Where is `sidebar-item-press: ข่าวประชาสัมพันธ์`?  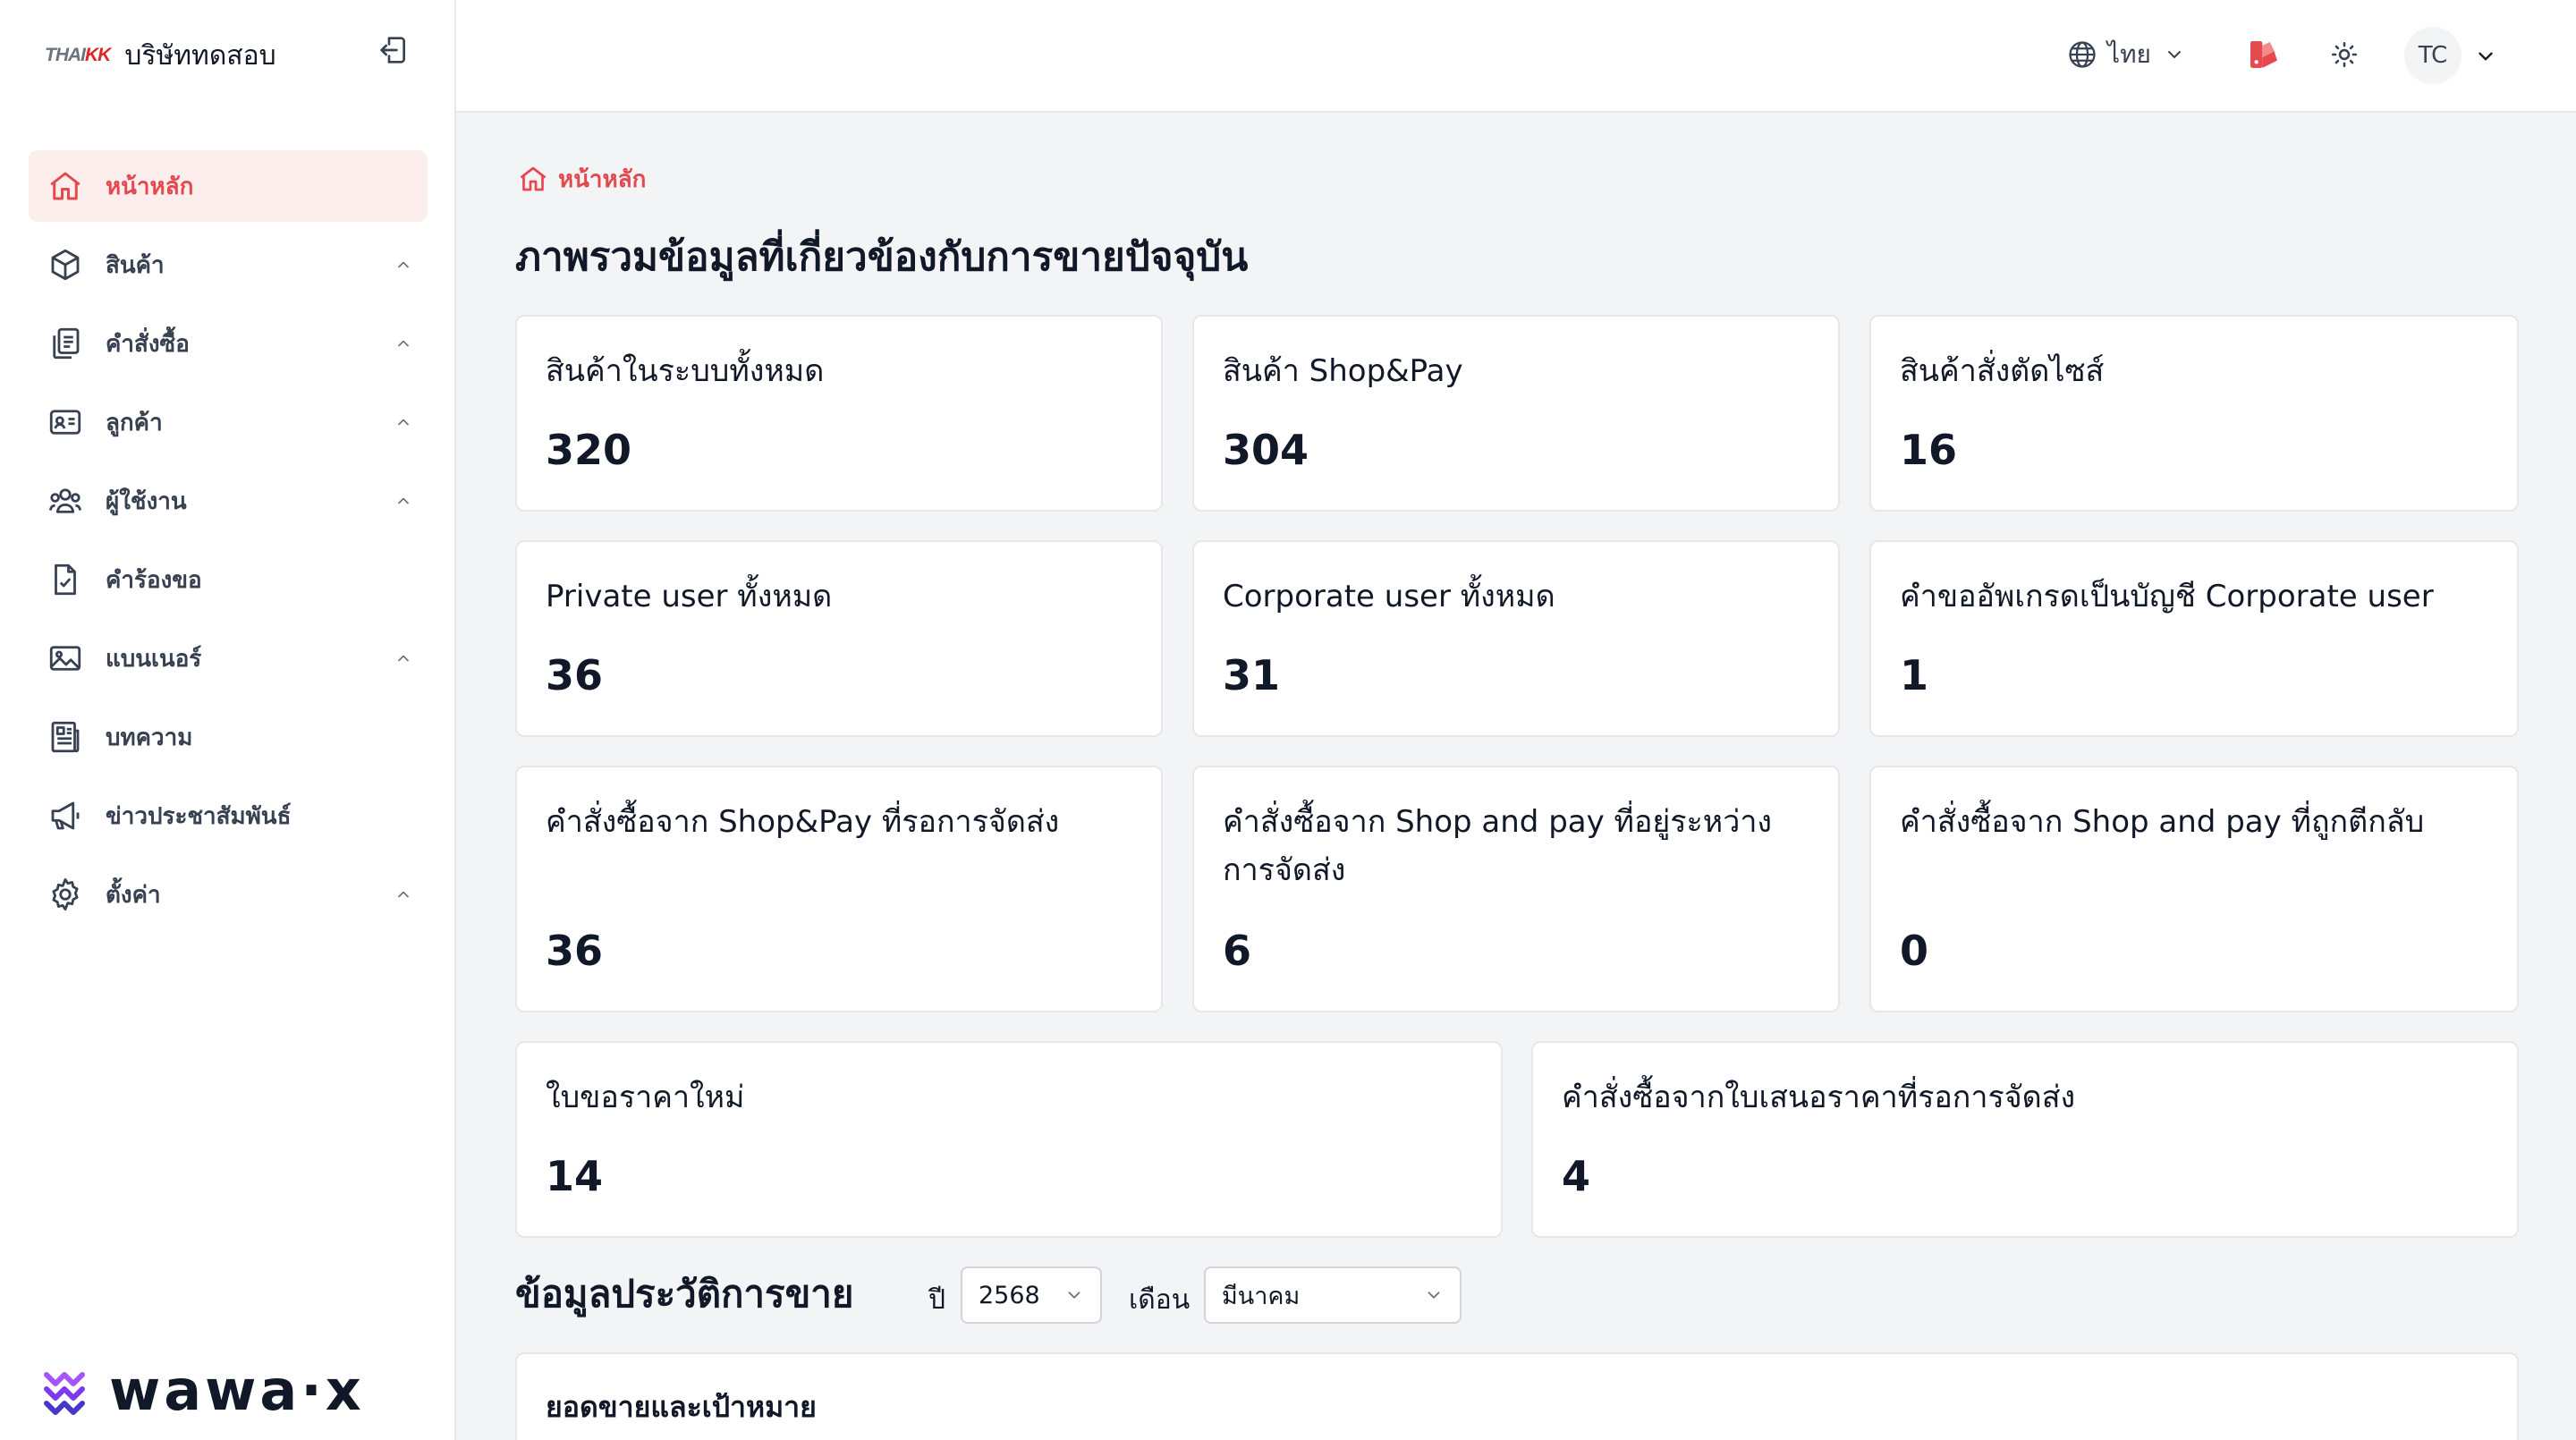 sidebar-item-press: ข่าวประชาสัมพันธ์ is located at coordinates (228, 815).